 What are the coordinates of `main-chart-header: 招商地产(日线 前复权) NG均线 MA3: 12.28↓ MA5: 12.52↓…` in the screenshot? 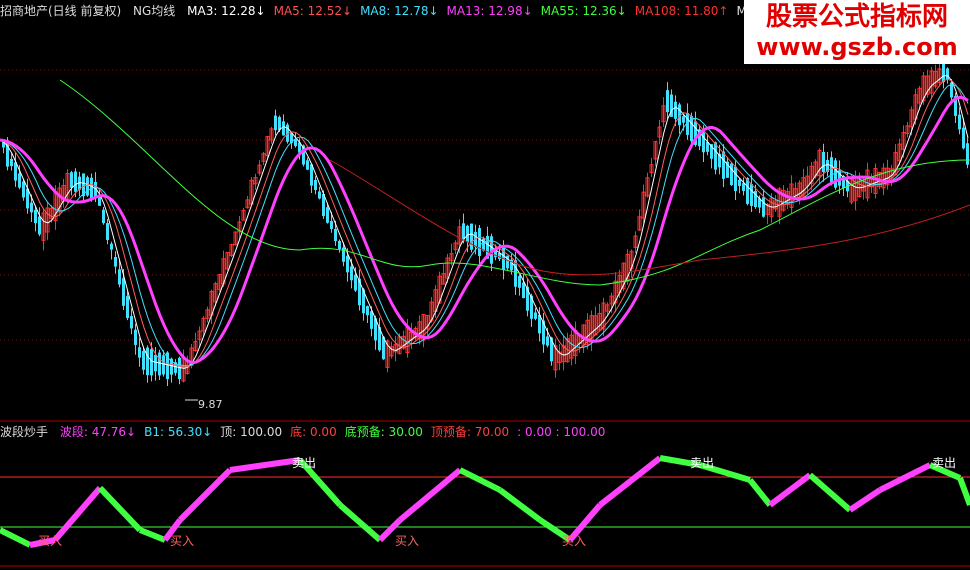 It's located at (423, 11).